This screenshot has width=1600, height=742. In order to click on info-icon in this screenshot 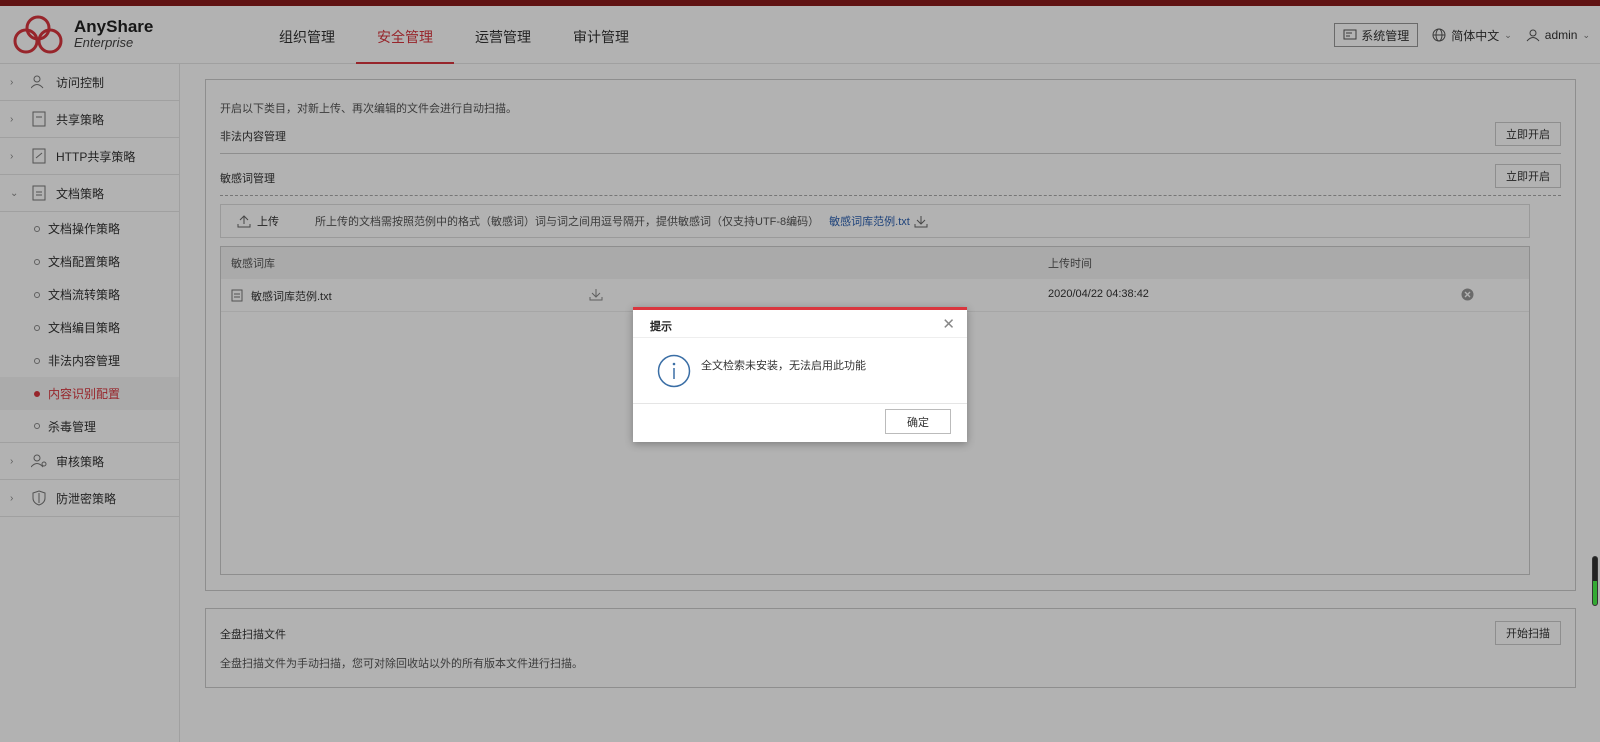, I will do `click(674, 371)`.